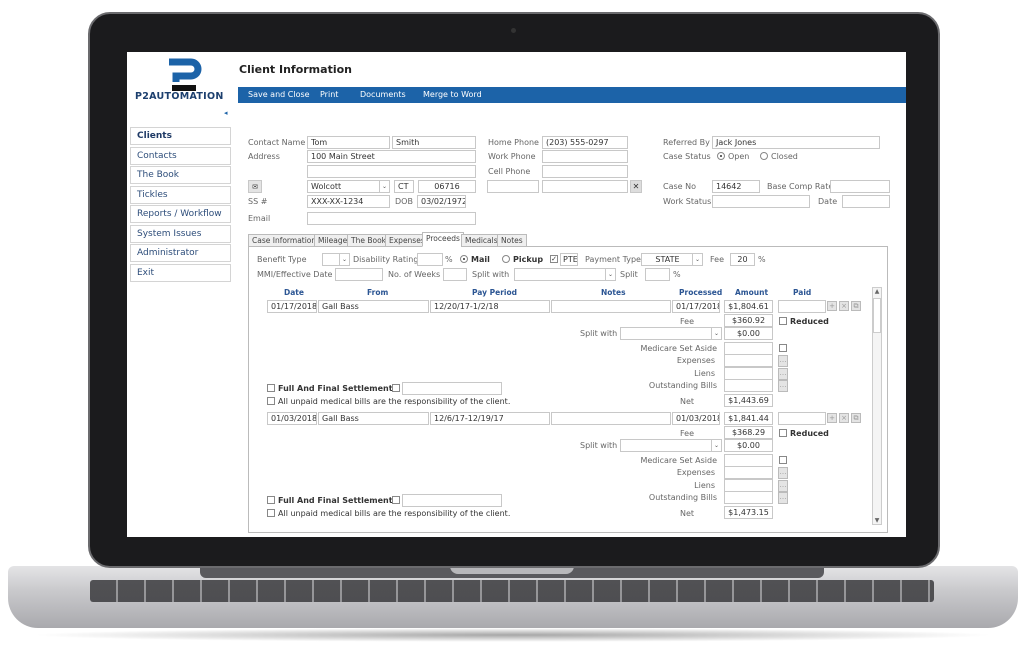 This screenshot has height=666, width=1024. What do you see at coordinates (748, 418) in the screenshot?
I see `record-amount-field: $1,841.44` at bounding box center [748, 418].